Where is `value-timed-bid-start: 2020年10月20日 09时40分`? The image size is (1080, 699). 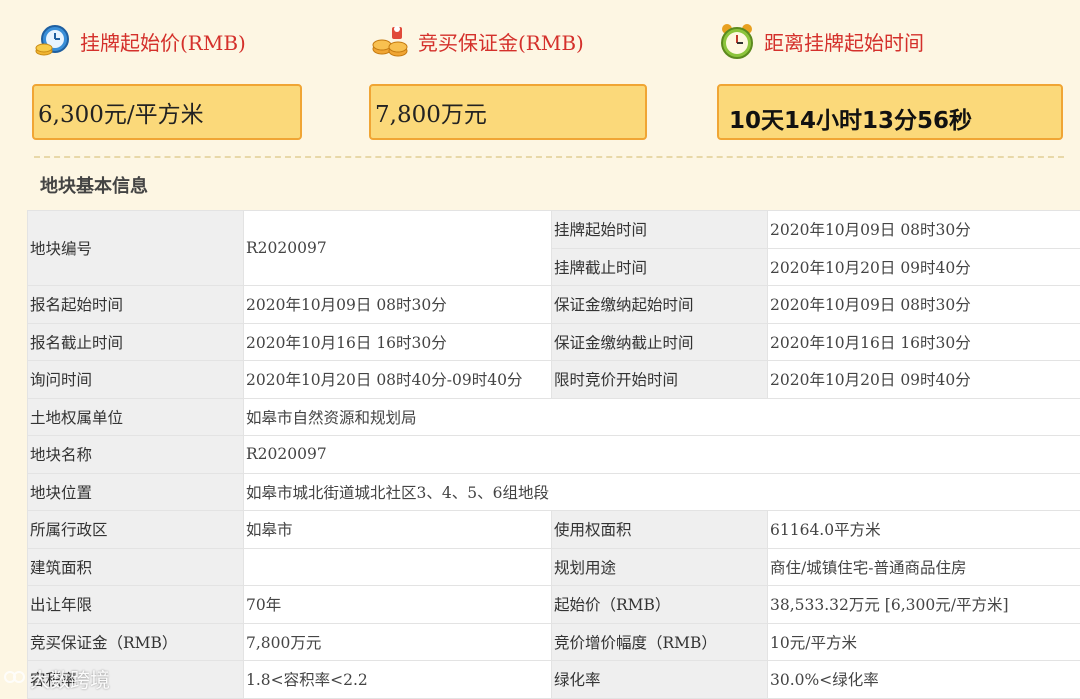 value-timed-bid-start: 2020年10月20日 09时40分 is located at coordinates (924, 380).